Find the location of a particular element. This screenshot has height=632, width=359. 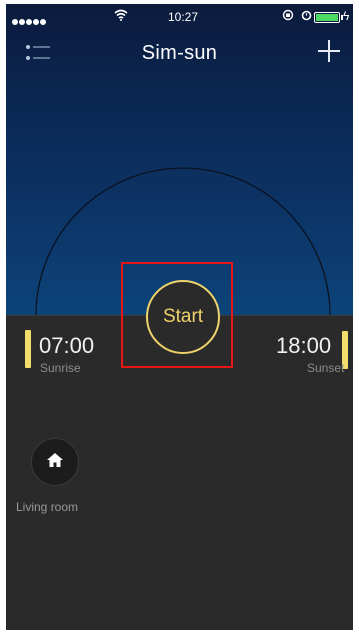

sunset-time: 18:00 is located at coordinates (303, 346).